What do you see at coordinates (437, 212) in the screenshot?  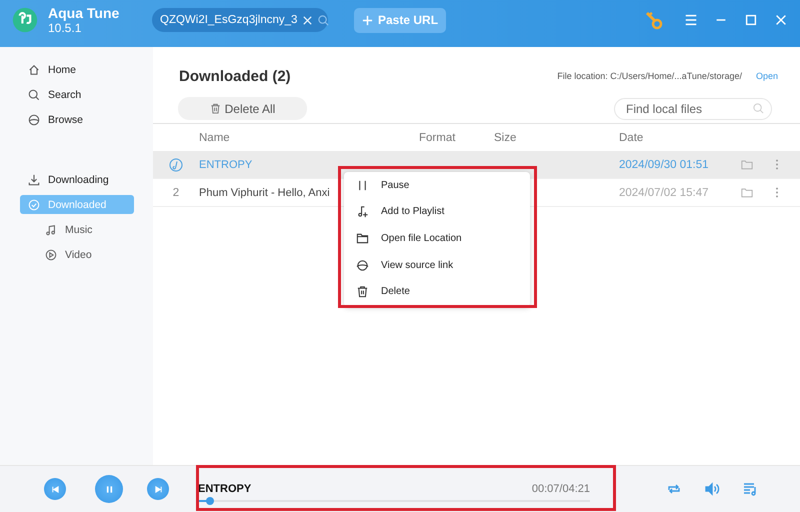 I see `menu-item: Add to Playlist` at bounding box center [437, 212].